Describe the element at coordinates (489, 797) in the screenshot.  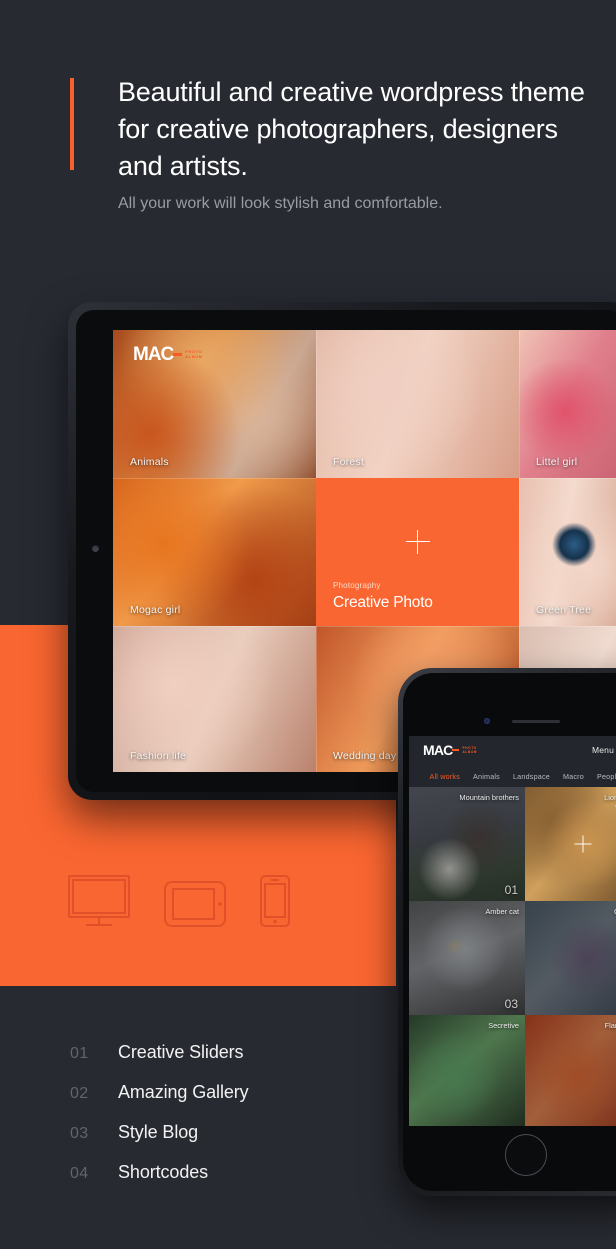
I see `gallery-tile-label: Mountain brothers` at that location.